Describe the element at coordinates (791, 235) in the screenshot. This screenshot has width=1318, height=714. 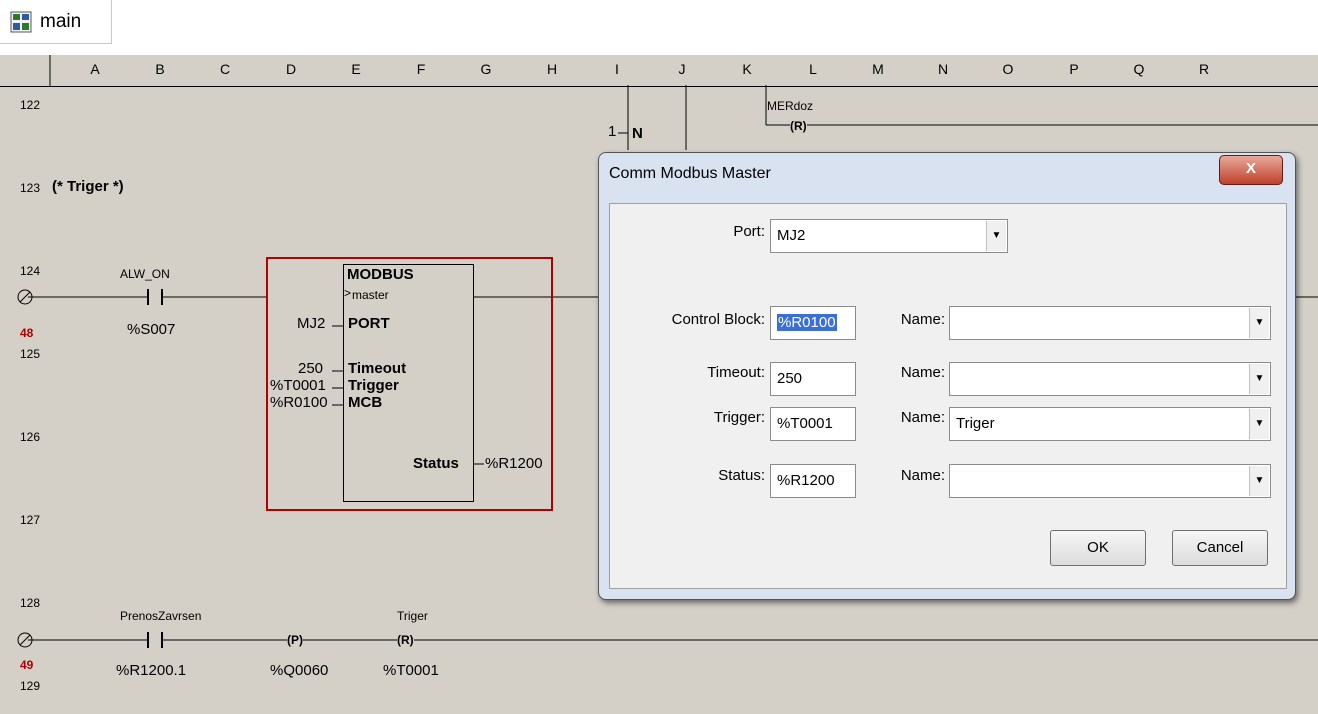
I see `port-value: MJ2` at that location.